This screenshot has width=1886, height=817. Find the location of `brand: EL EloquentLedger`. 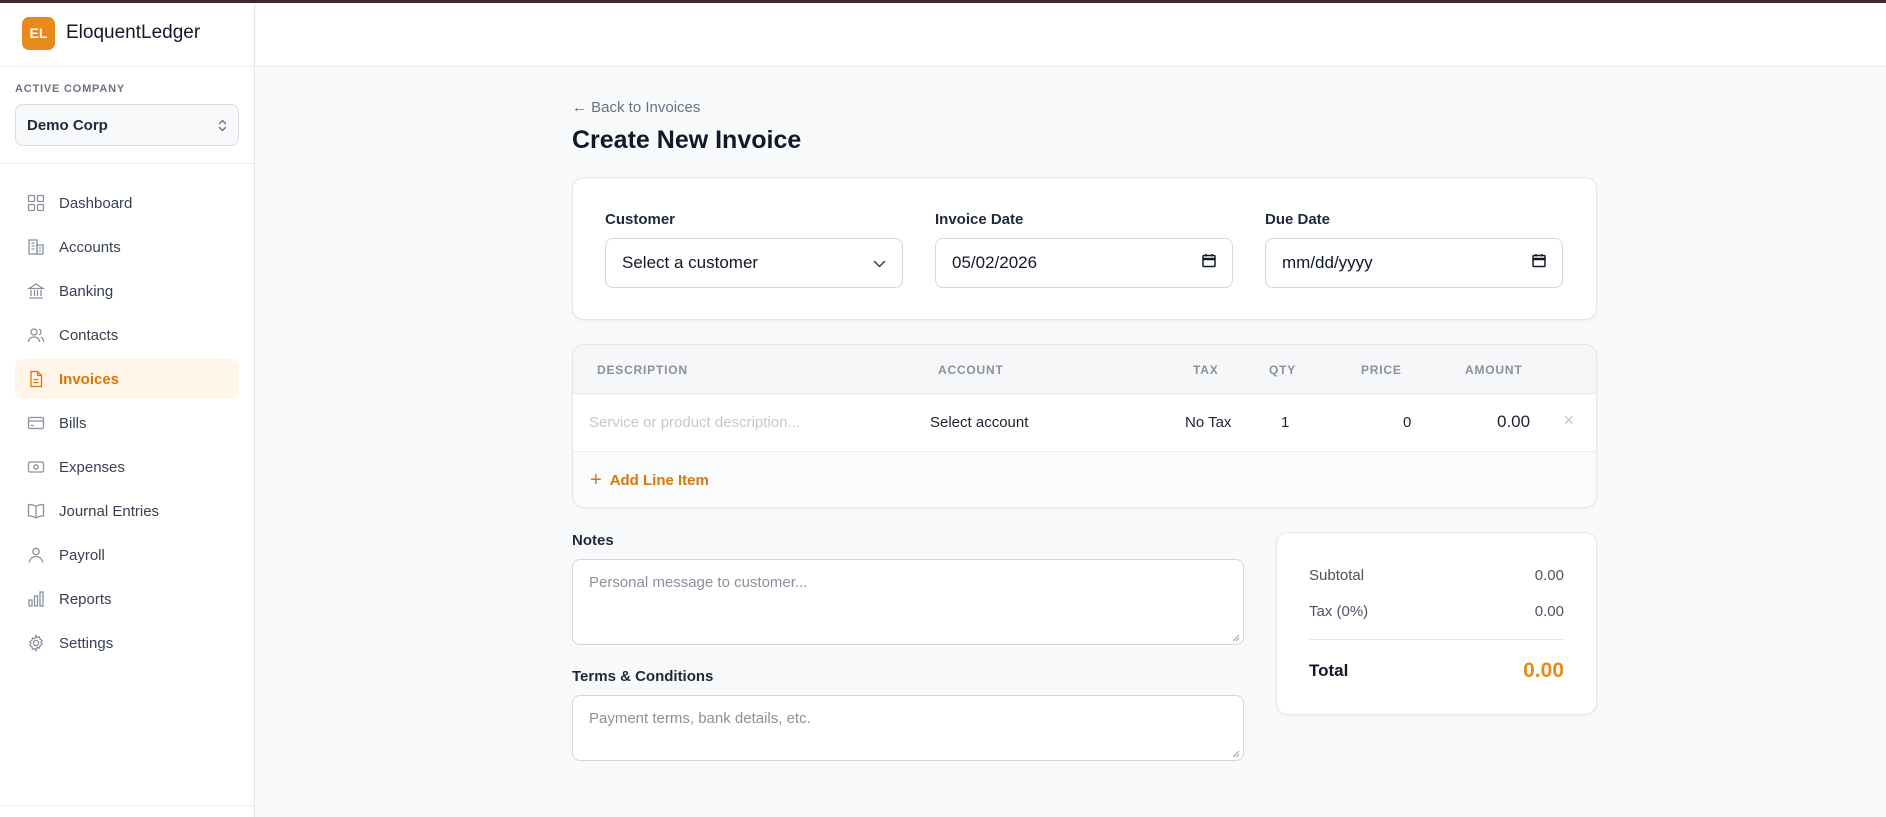

brand: EL EloquentLedger is located at coordinates (127, 33).